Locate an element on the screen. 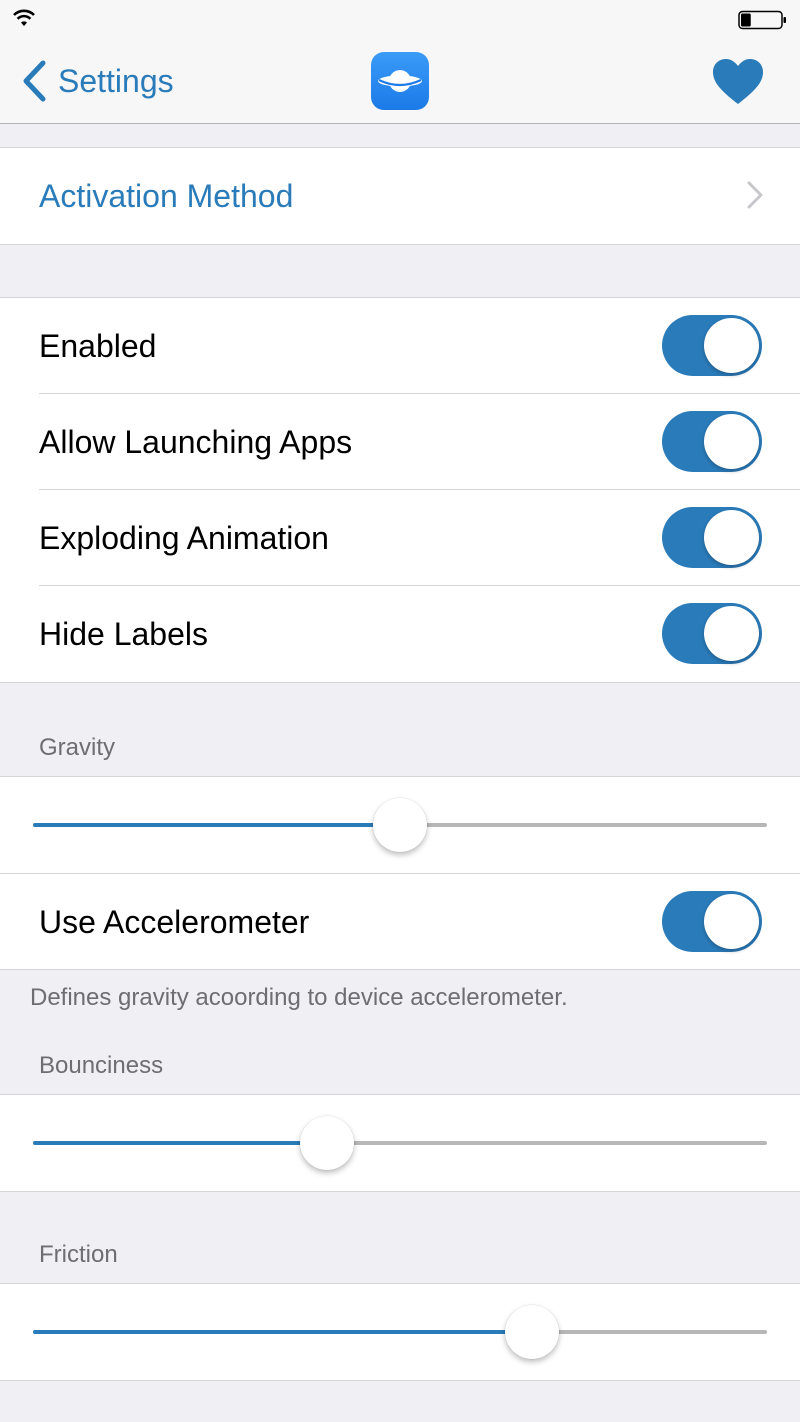  friction-slider is located at coordinates (400, 1332).